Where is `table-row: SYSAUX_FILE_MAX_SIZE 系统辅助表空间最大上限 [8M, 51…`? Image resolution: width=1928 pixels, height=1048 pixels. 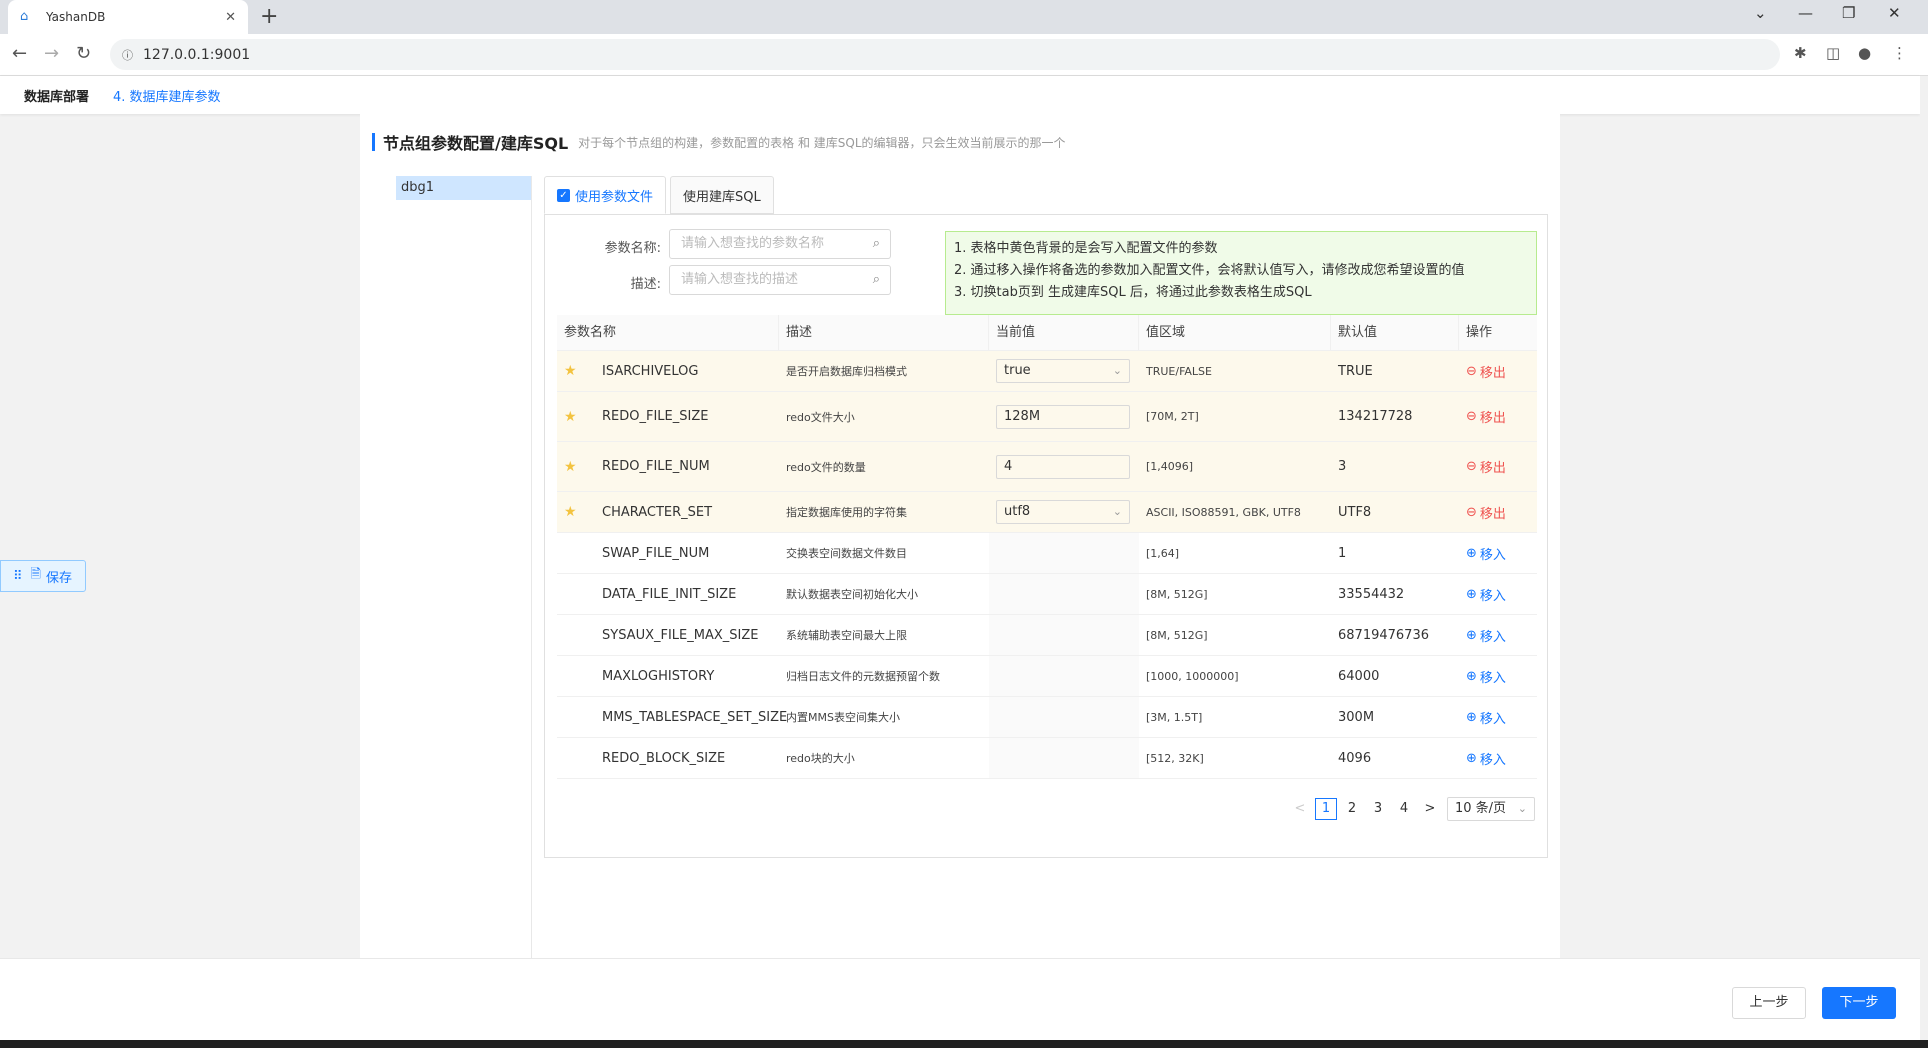
table-row: SYSAUX_FILE_MAX_SIZE 系统辅助表空间最大上限 [8M, 51… is located at coordinates (1047, 635).